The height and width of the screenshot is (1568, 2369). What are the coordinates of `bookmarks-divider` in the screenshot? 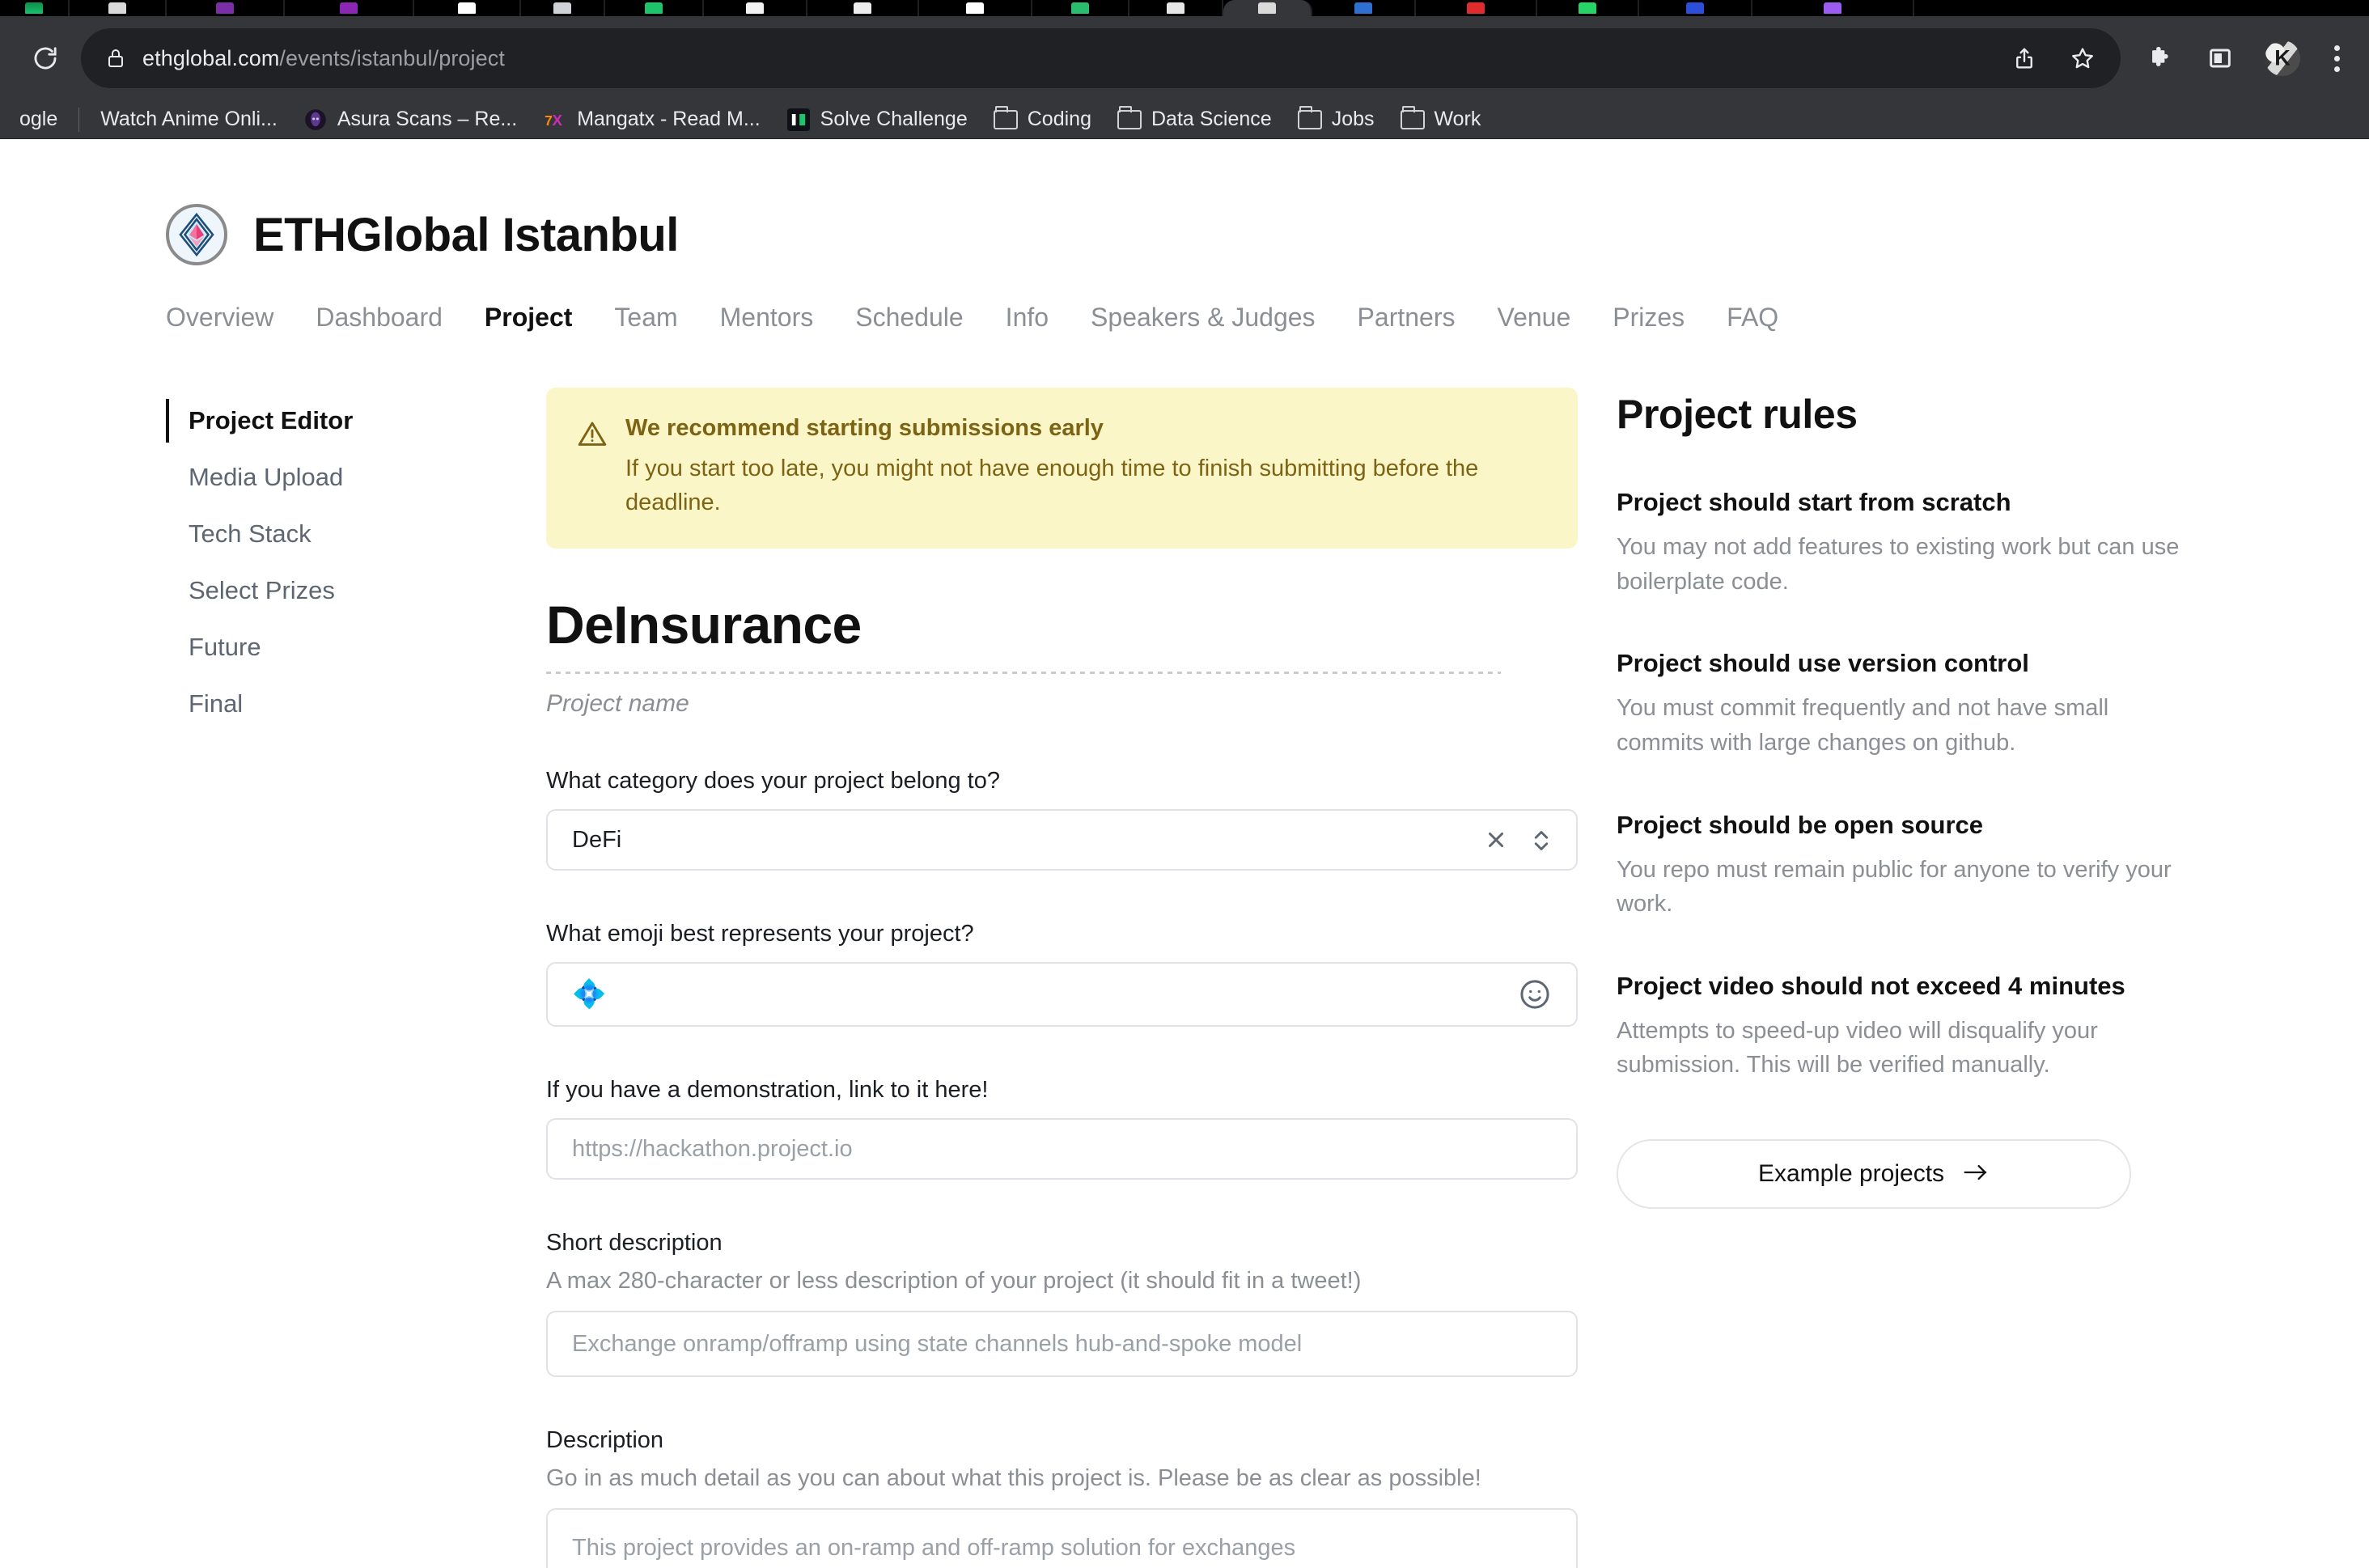 It's located at (79, 120).